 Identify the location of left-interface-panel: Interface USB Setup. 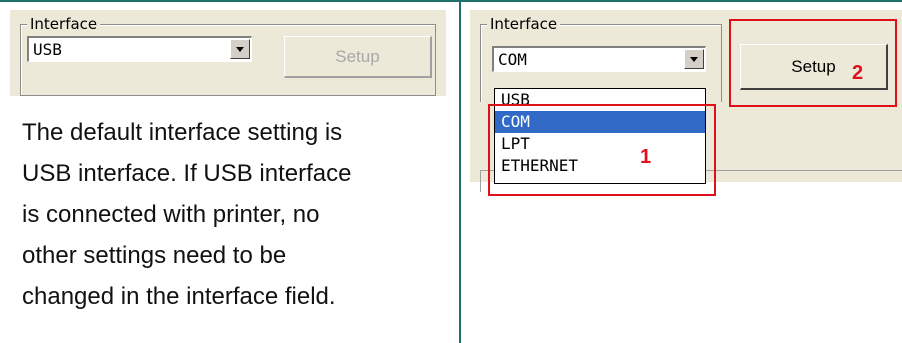
(228, 53).